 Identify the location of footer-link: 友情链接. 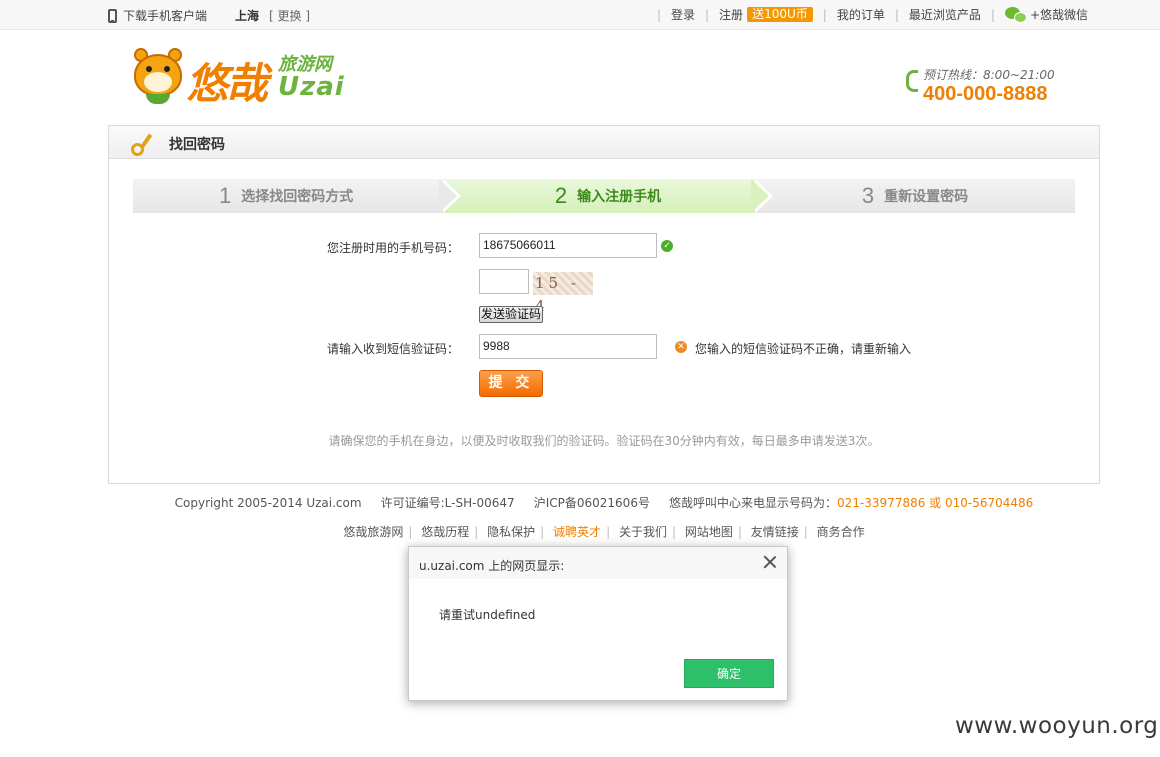
(775, 532).